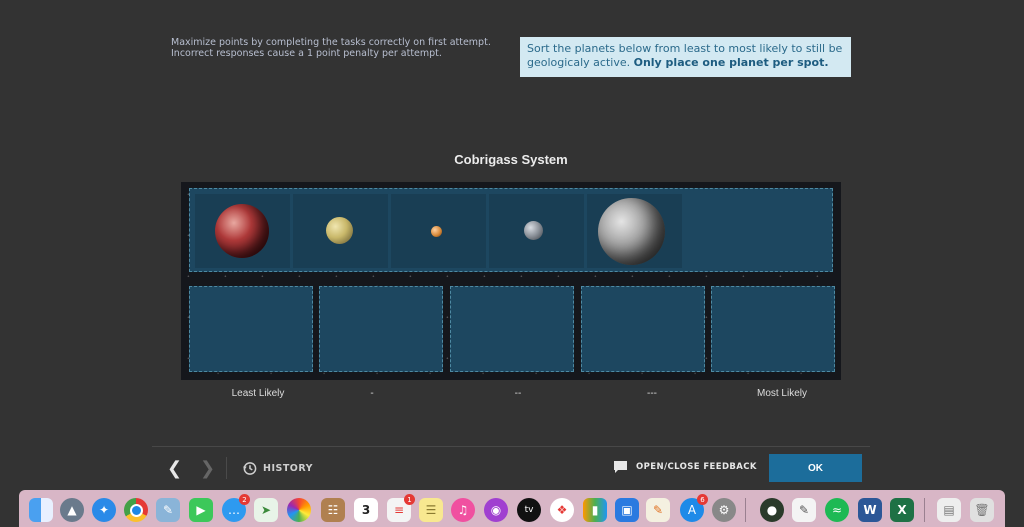  Describe the element at coordinates (333, 510) in the screenshot. I see `contacts-icon: ☷` at that location.